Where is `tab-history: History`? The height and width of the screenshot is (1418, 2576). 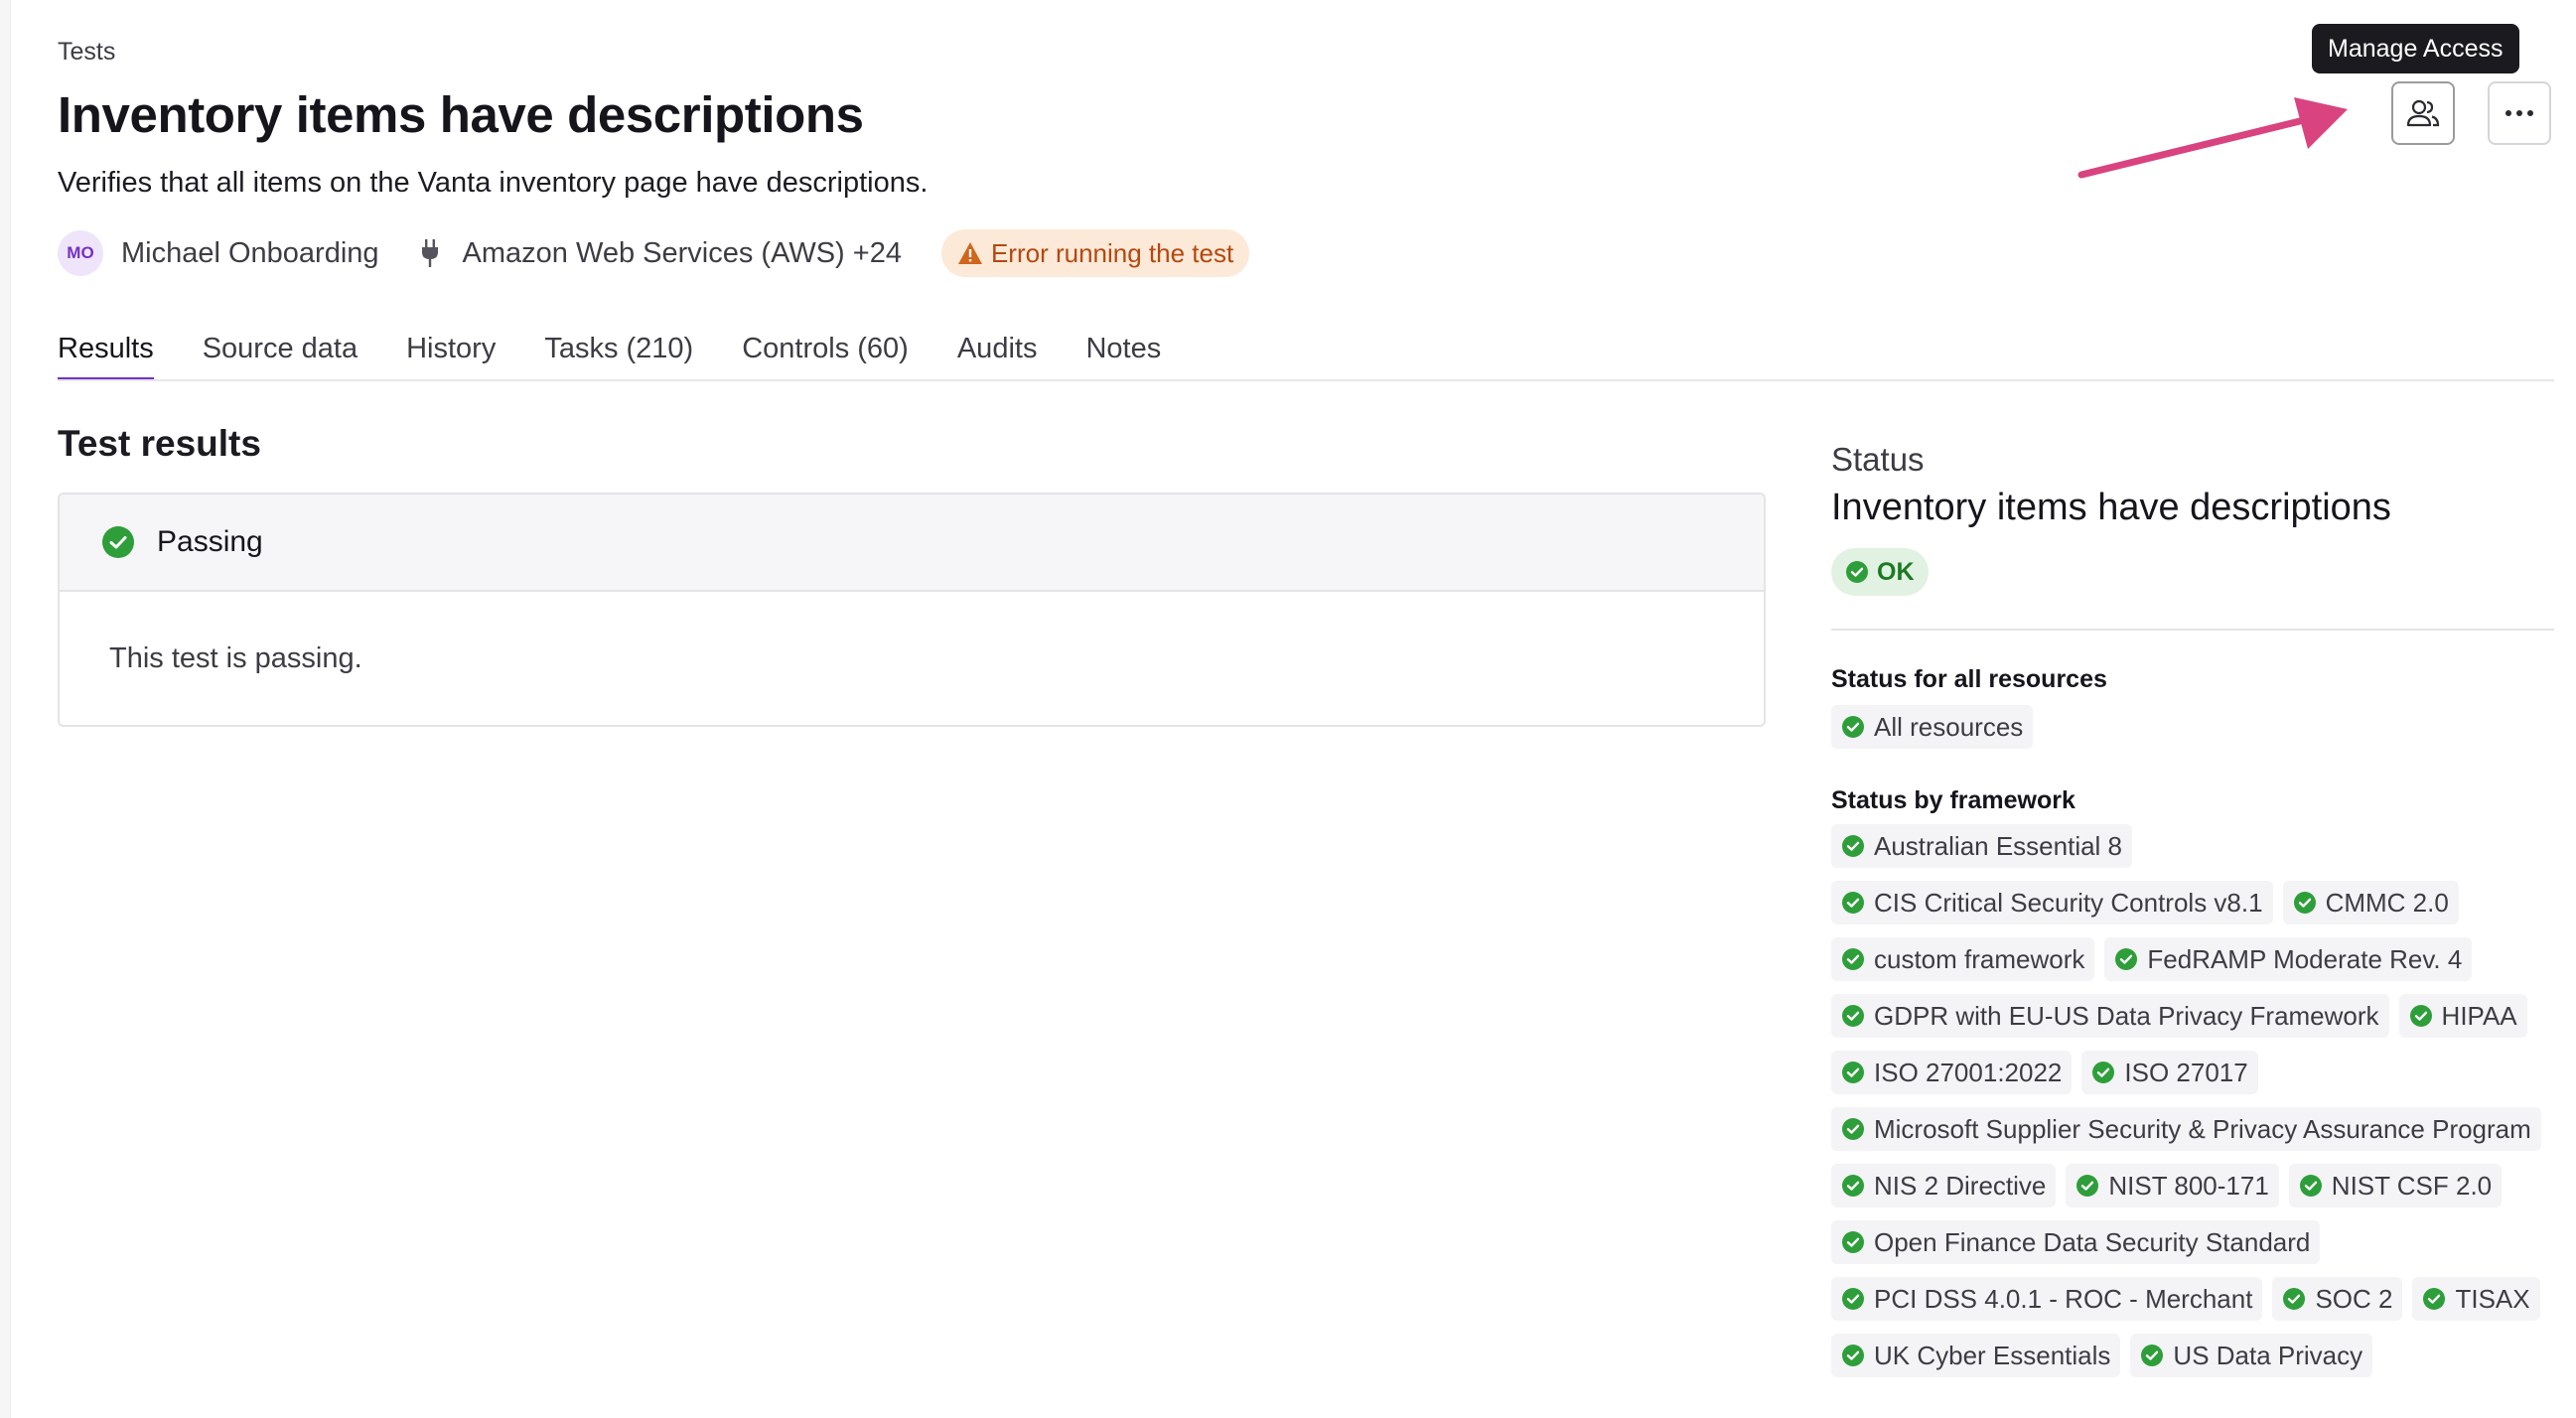
tab-history: History is located at coordinates (451, 347).